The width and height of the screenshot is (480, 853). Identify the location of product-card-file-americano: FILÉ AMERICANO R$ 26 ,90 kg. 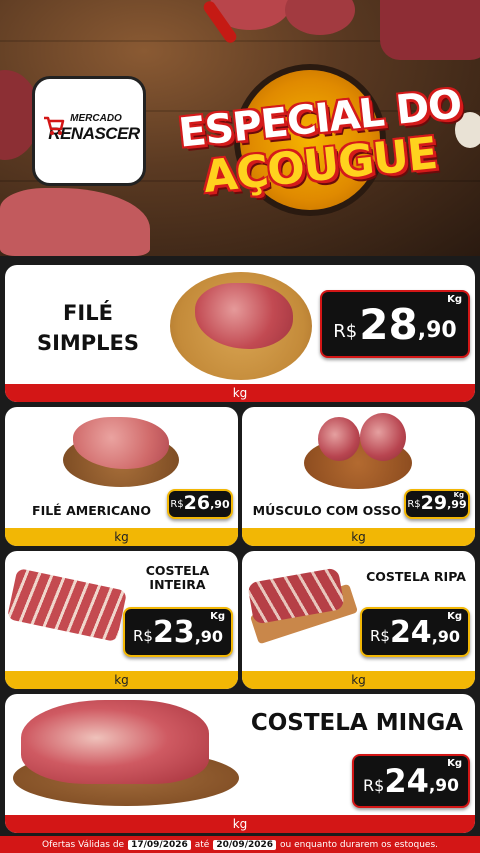
(121, 476).